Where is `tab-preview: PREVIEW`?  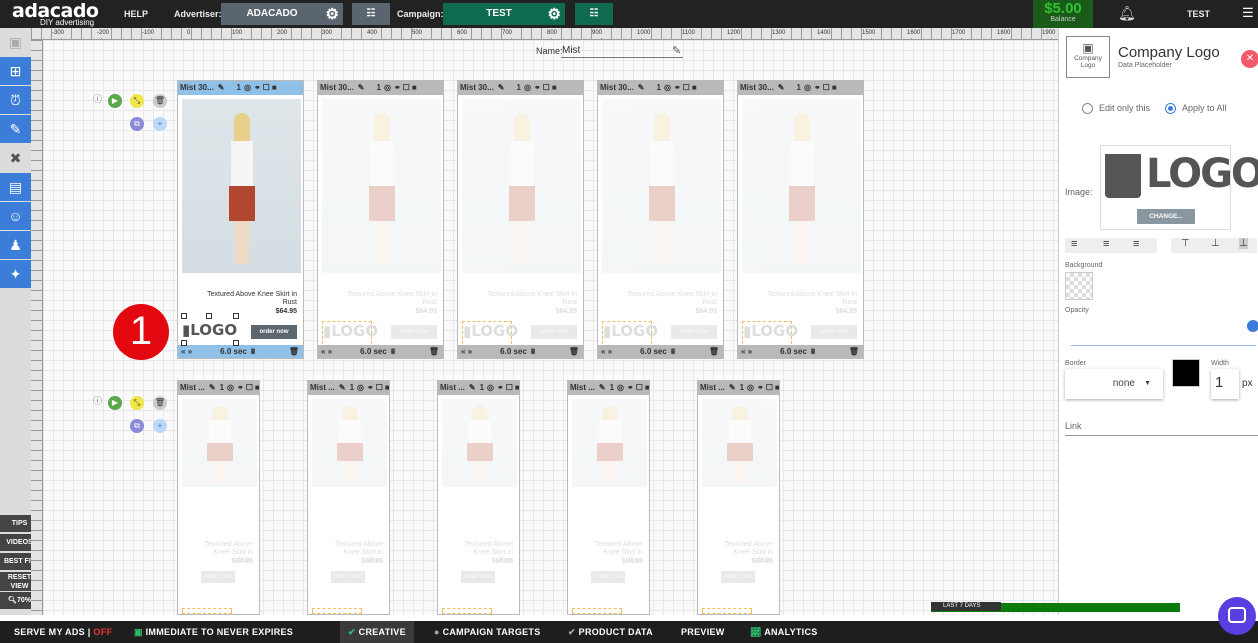 tab-preview: PREVIEW is located at coordinates (703, 632).